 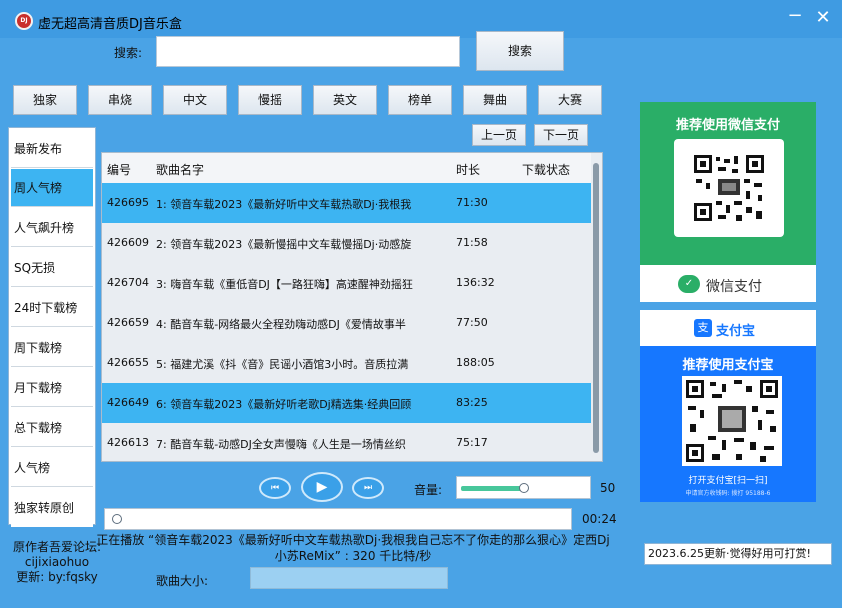 I want to click on author-info: 原作者吾爱论坛: cijixiaohuo 更新: by:fqsky, so click(x=57, y=562).